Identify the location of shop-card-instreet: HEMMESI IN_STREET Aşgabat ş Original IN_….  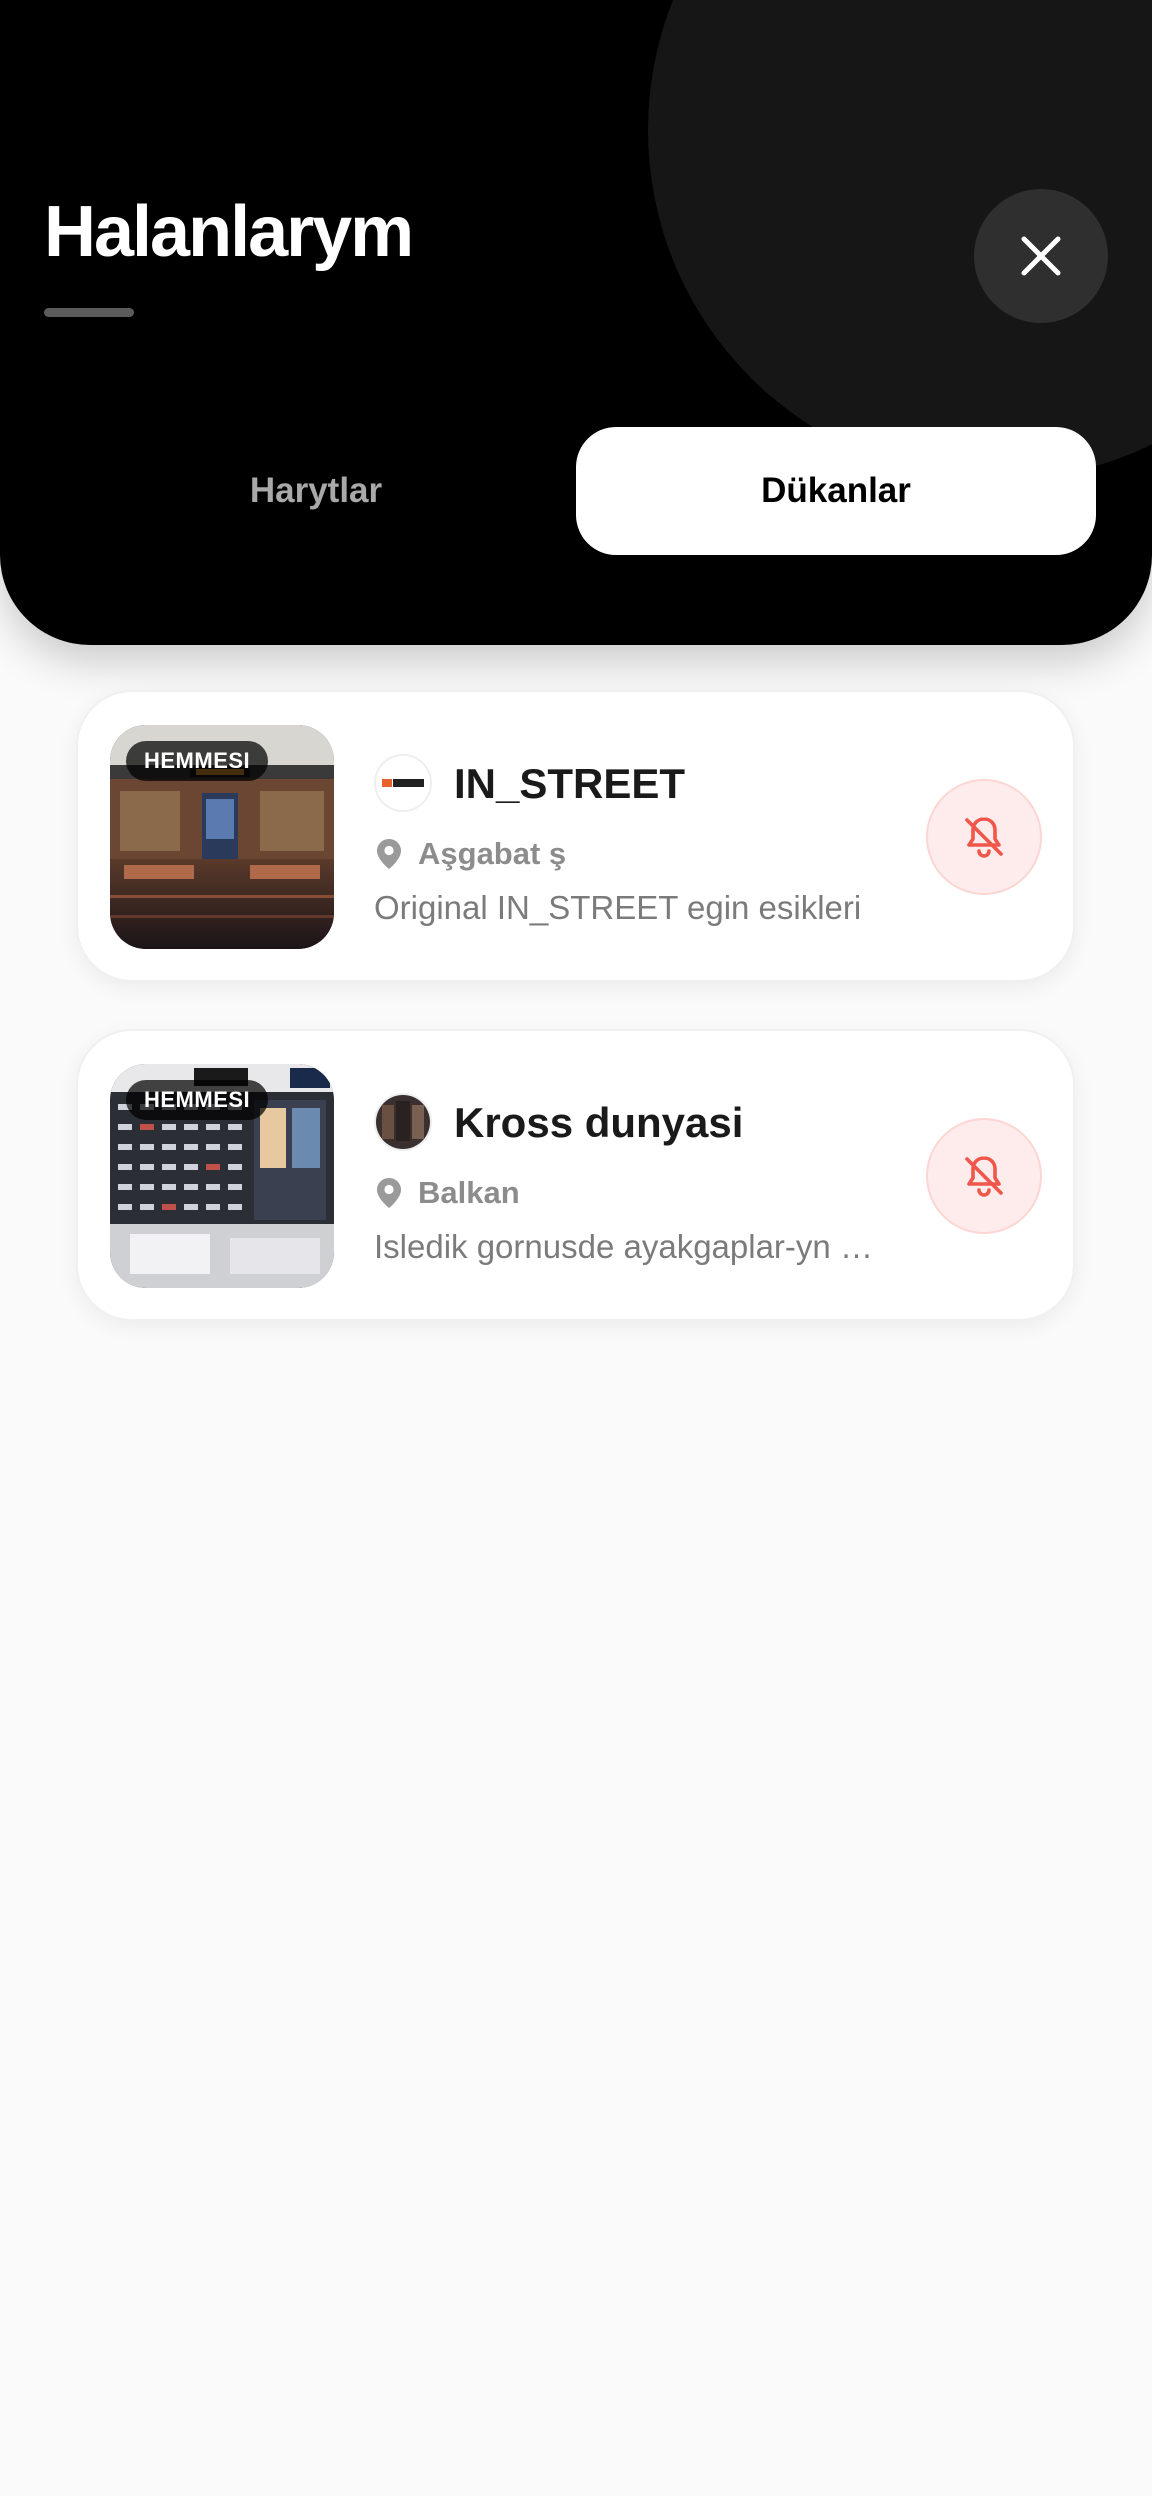
(575, 836).